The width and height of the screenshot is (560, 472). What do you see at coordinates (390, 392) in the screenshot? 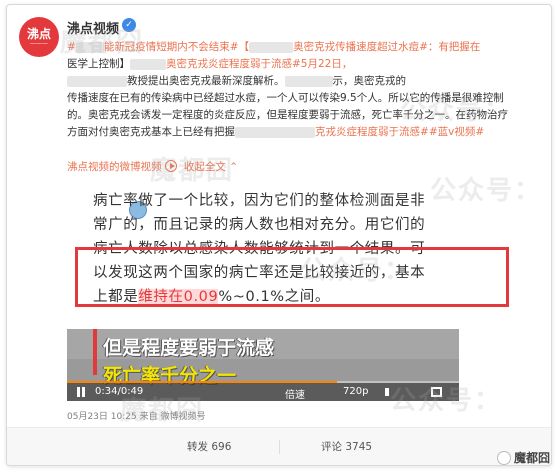
I see `volume-icon` at bounding box center [390, 392].